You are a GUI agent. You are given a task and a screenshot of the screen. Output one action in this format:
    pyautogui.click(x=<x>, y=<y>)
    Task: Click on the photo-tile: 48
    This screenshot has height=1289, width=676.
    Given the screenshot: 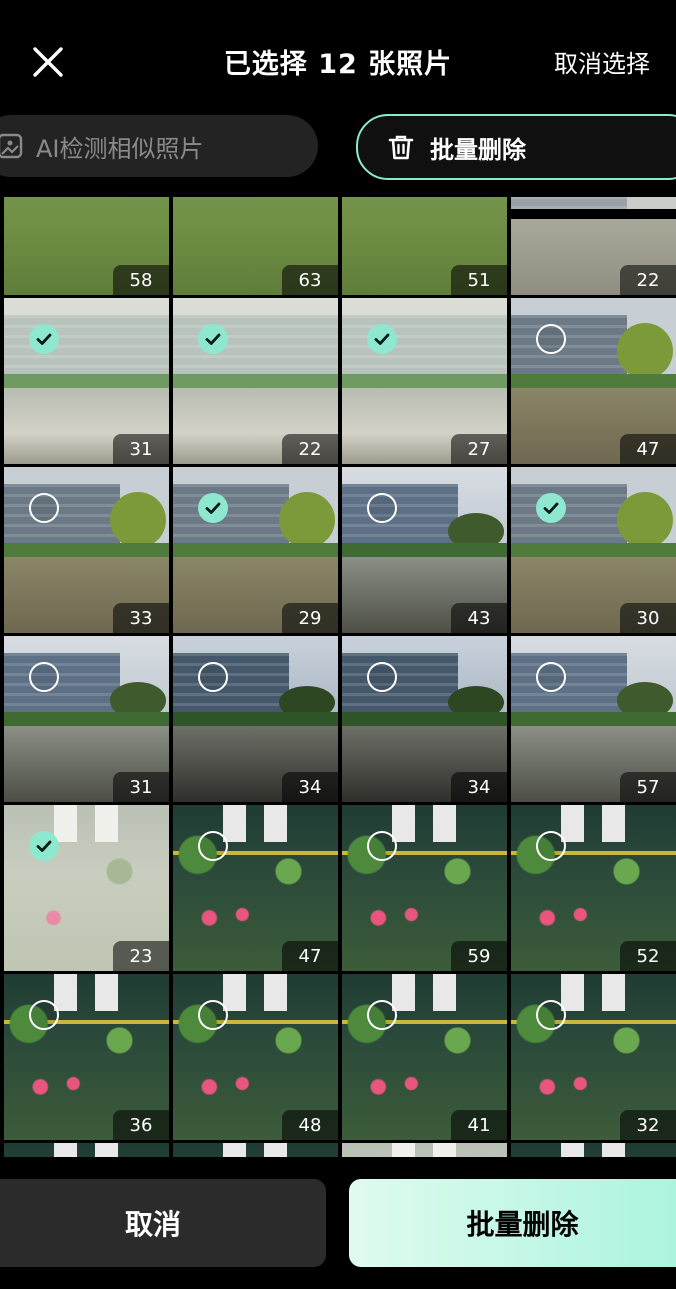 What is the action you would take?
    pyautogui.click(x=255, y=1057)
    